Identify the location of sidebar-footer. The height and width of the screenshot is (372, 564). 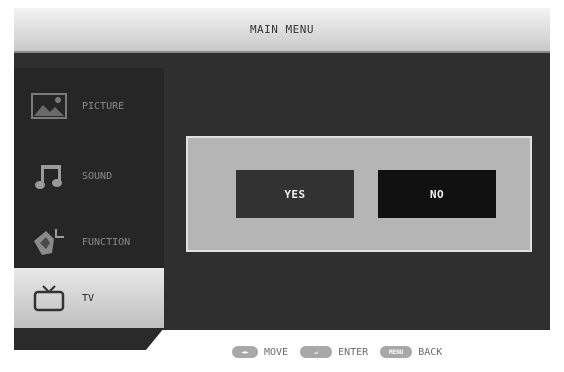
(89, 339).